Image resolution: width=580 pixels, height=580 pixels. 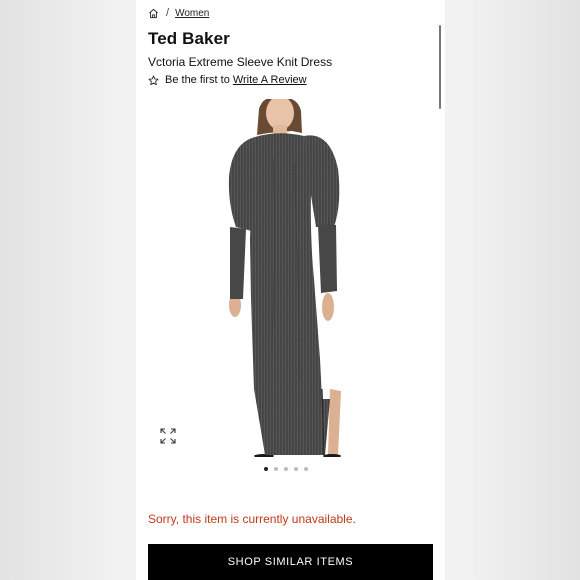 I want to click on review-prompt: Be the first to Write A Review, so click(x=227, y=80).